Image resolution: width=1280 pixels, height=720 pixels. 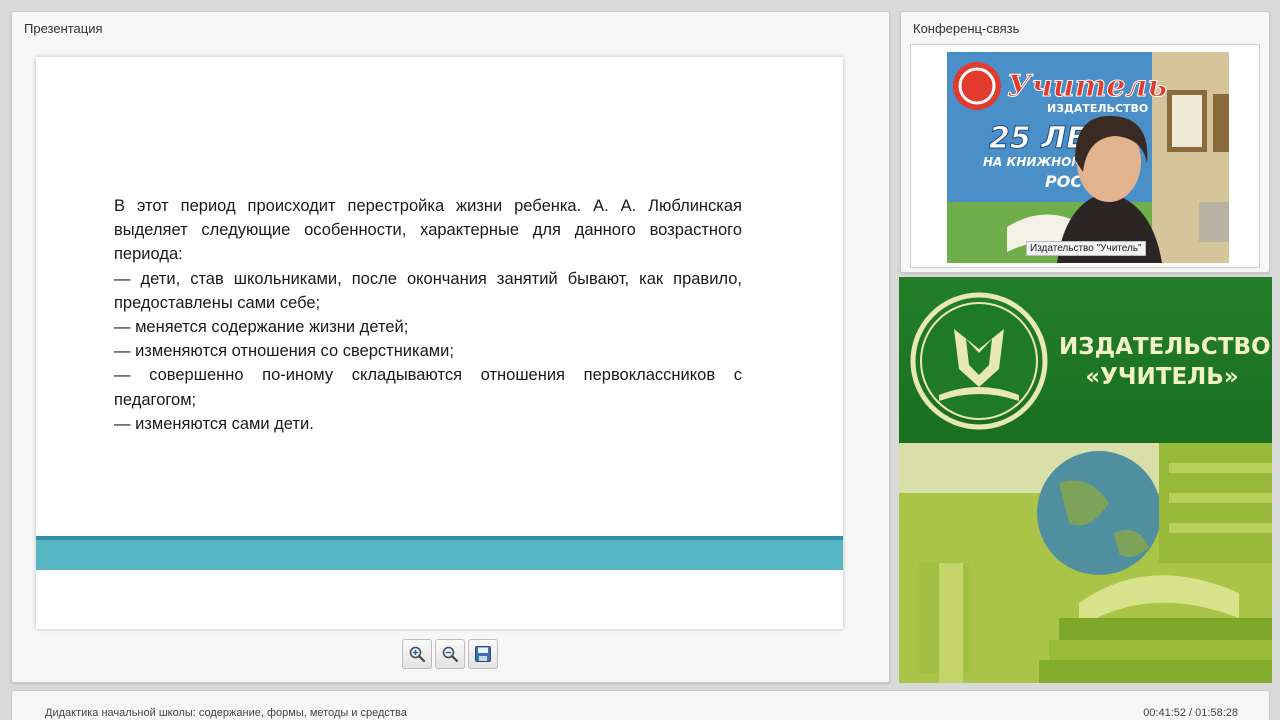 What do you see at coordinates (284, 351) in the screenshot?
I see `slide-paragraph: — изменяются отношения со сверстниками;` at bounding box center [284, 351].